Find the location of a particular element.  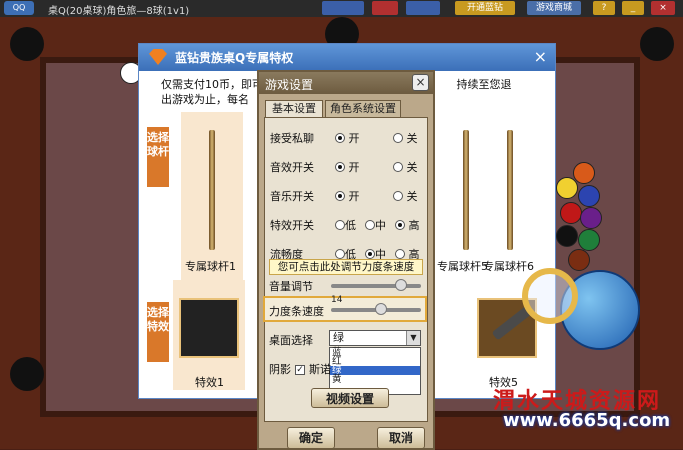

table-color-value: 绿 is located at coordinates (338, 337).